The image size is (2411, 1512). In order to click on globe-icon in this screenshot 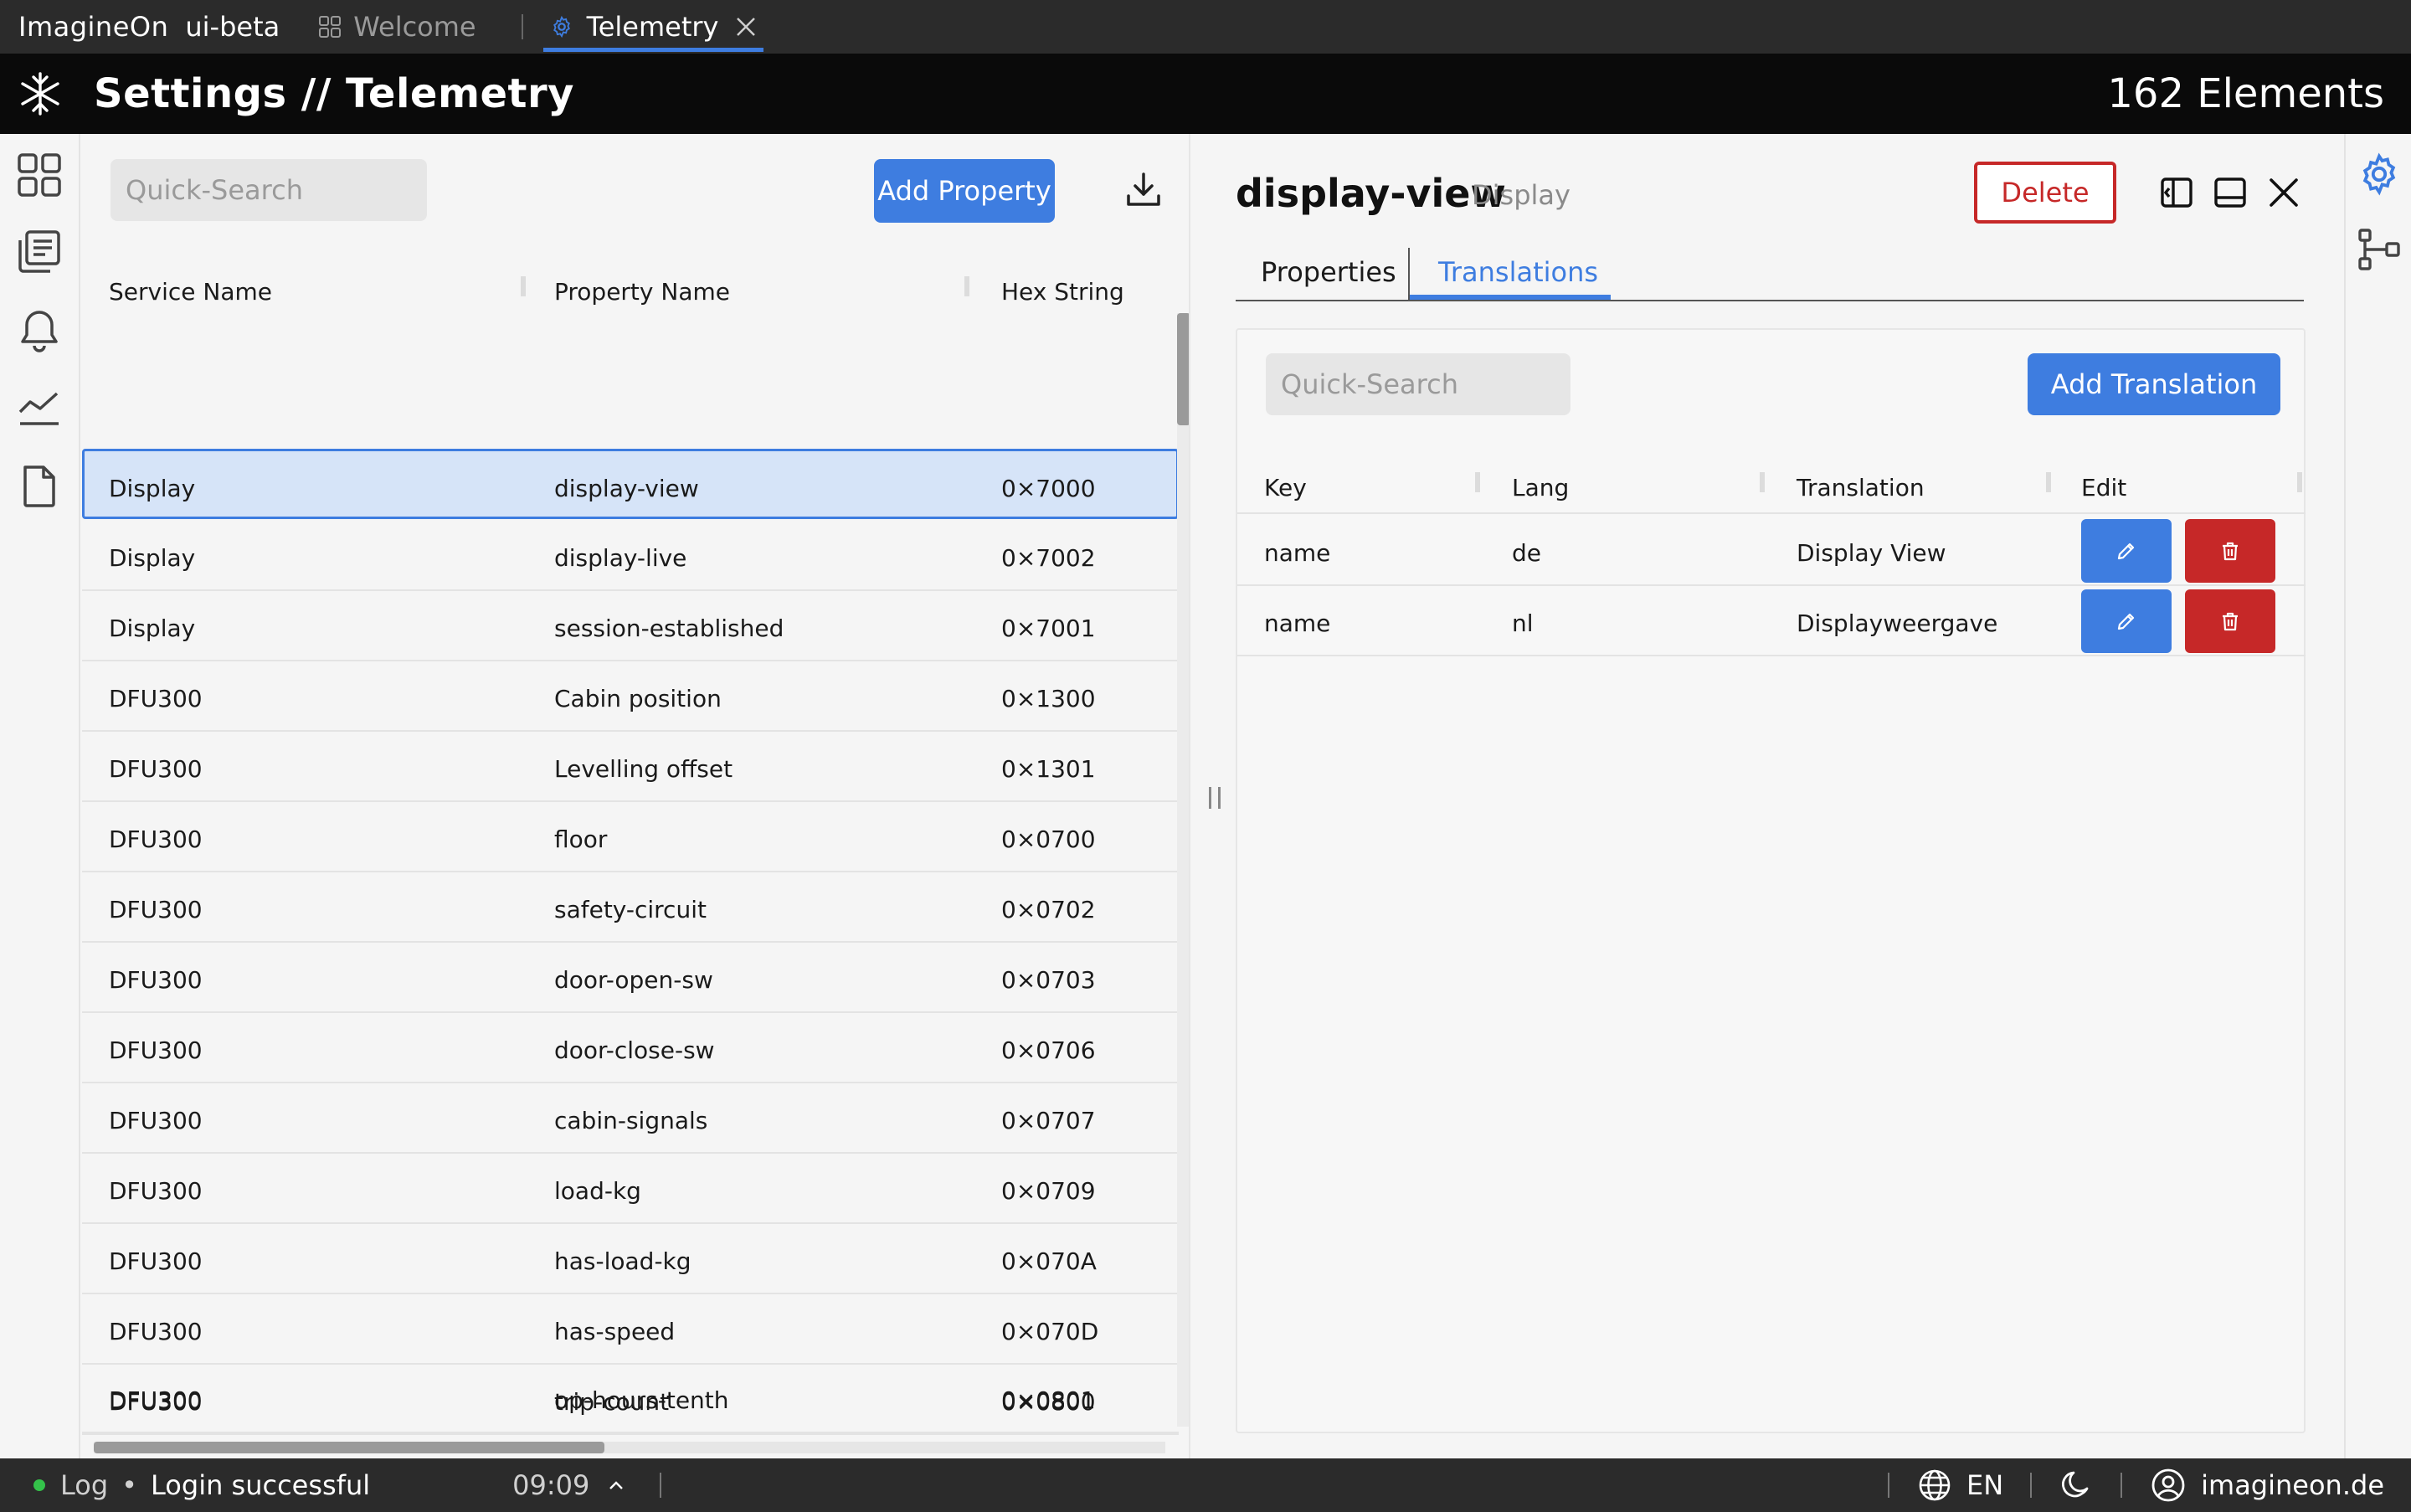, I will do `click(1934, 1485)`.